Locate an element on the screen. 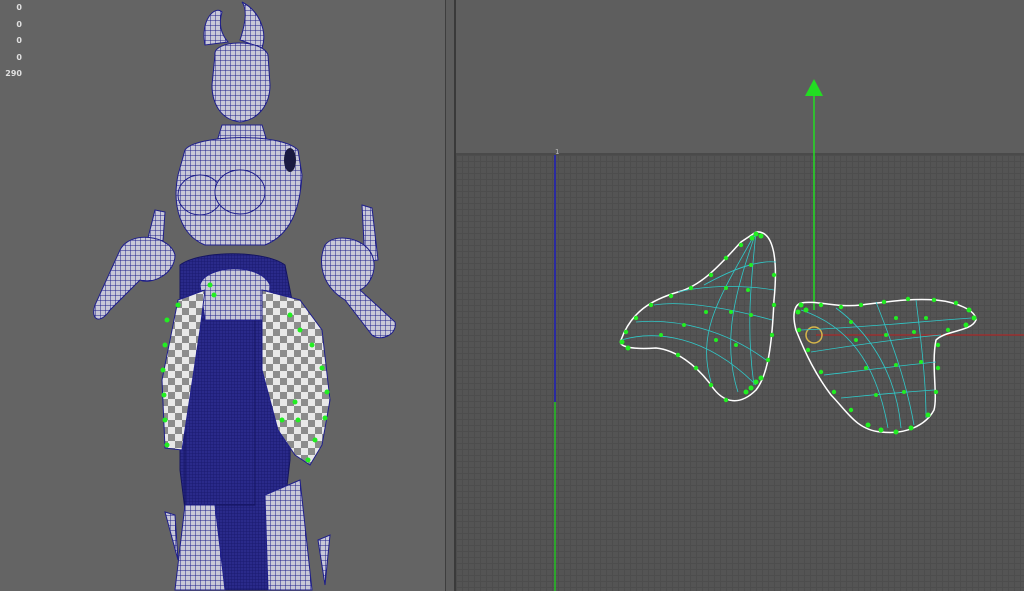  uv-shell-left is located at coordinates (698, 317).